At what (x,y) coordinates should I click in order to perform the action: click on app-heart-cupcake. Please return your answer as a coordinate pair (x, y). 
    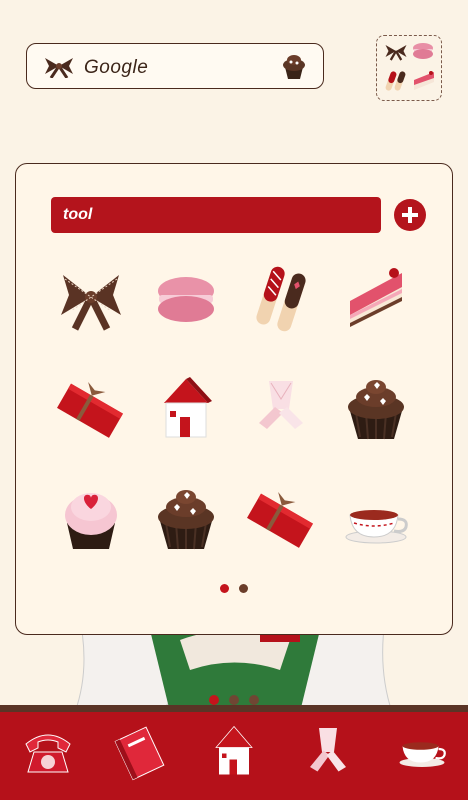
    Looking at the image, I should click on (91, 519).